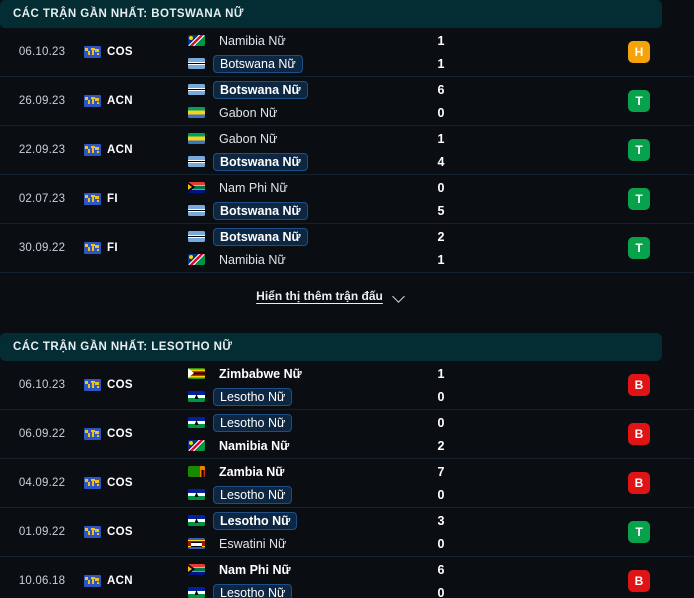 This screenshot has width=694, height=598. What do you see at coordinates (260, 374) in the screenshot?
I see `team-name: Zimbabwe Nữ` at bounding box center [260, 374].